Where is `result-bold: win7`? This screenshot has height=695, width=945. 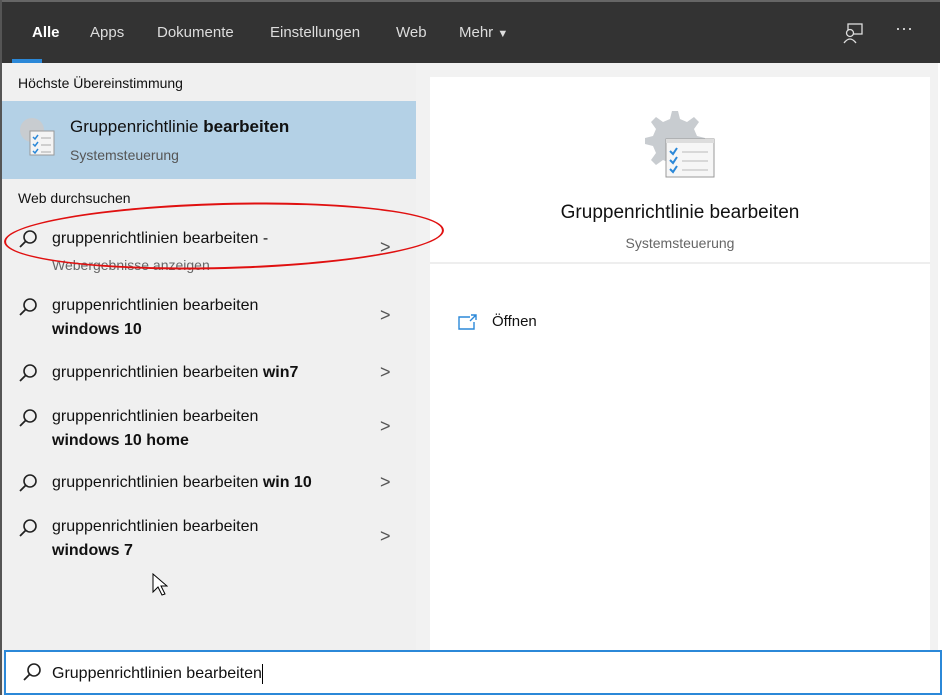 result-bold: win7 is located at coordinates (280, 372).